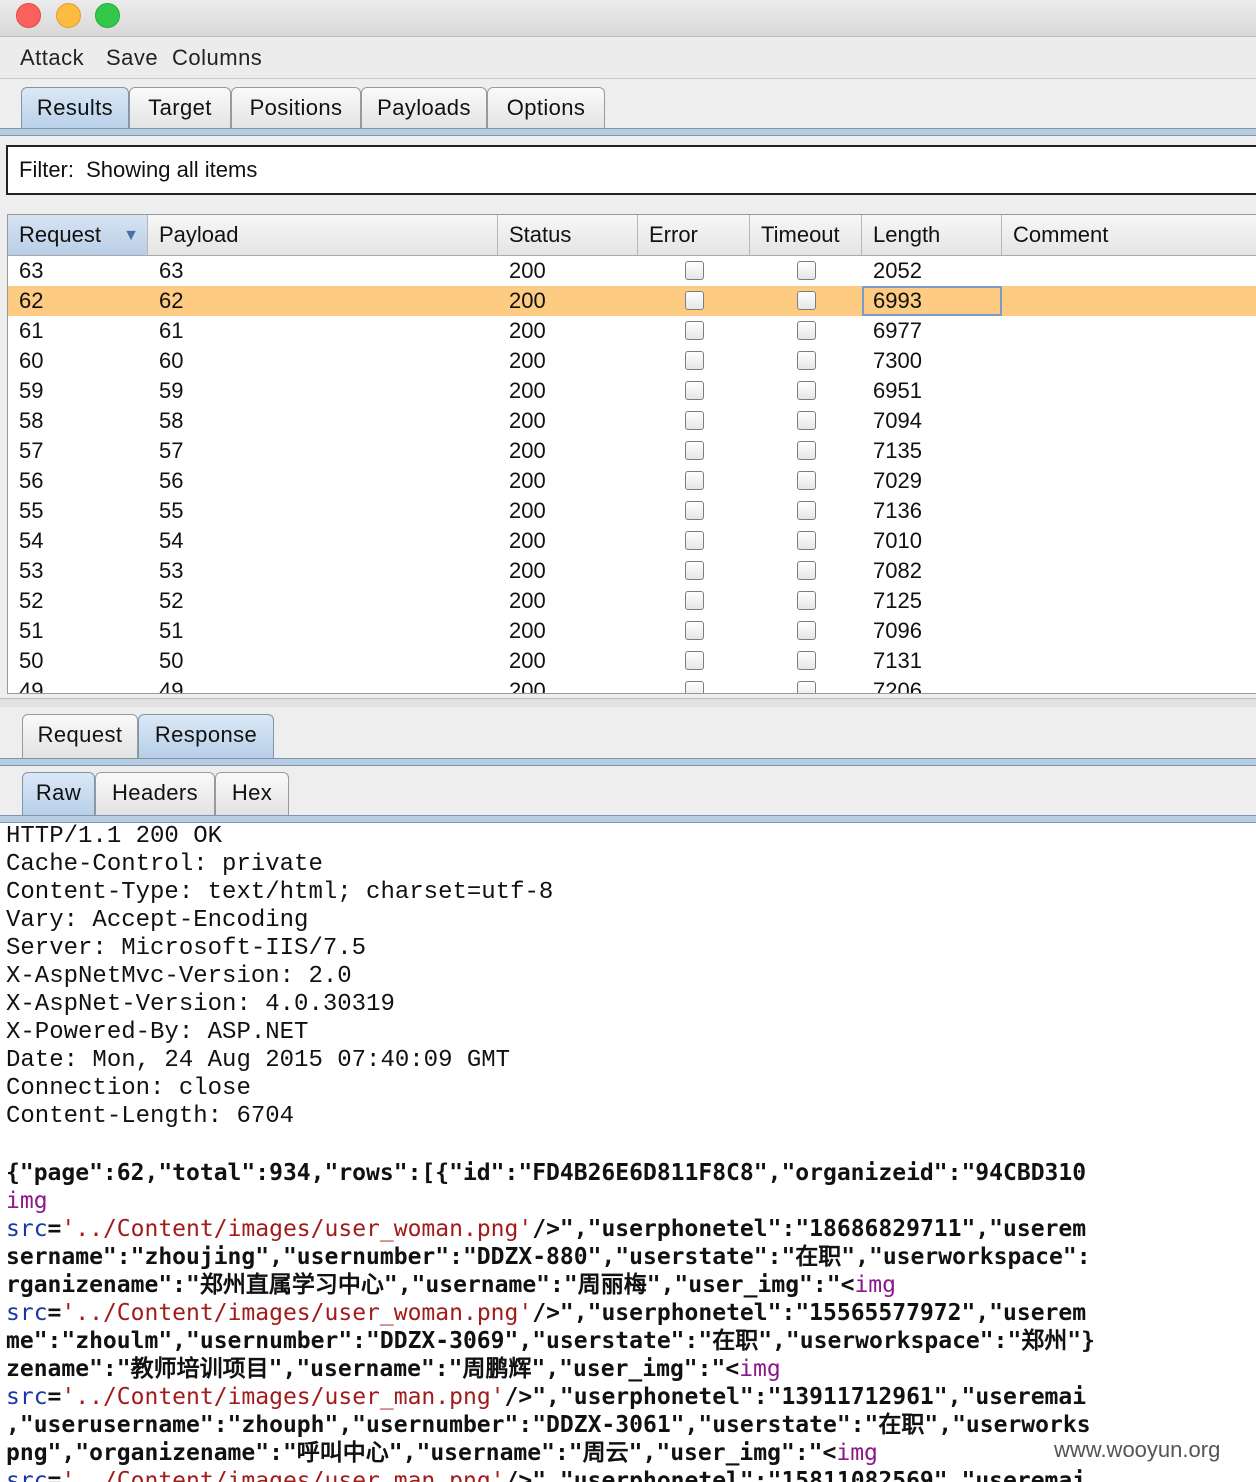  Describe the element at coordinates (632, 421) in the screenshot. I see `table-row: 58 58 200 7094` at that location.